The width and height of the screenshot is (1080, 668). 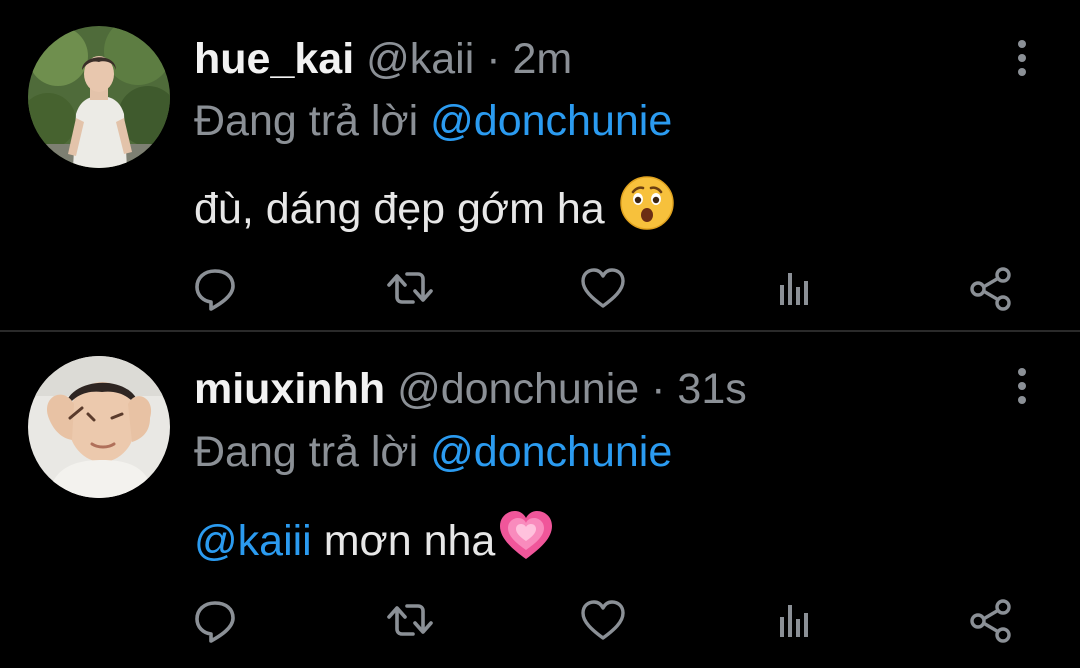 I want to click on tweet-body: mơn nha, so click(x=409, y=541).